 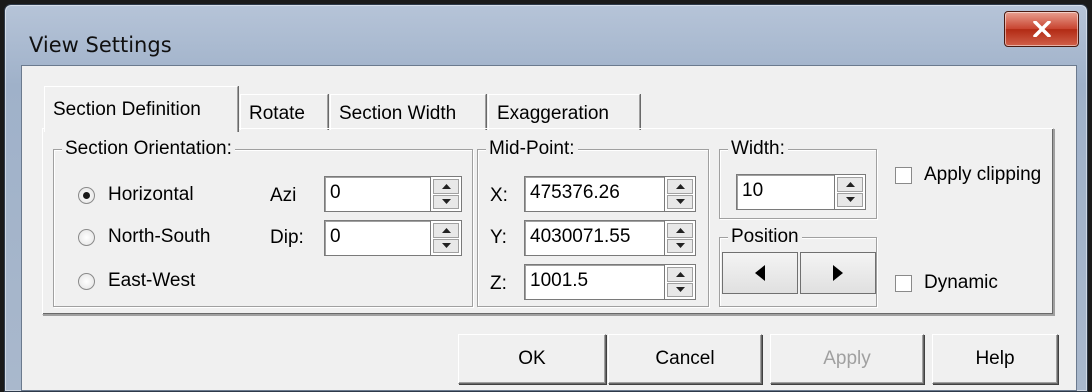 I want to click on apply-clipping-label: Apply clipping, so click(x=983, y=174).